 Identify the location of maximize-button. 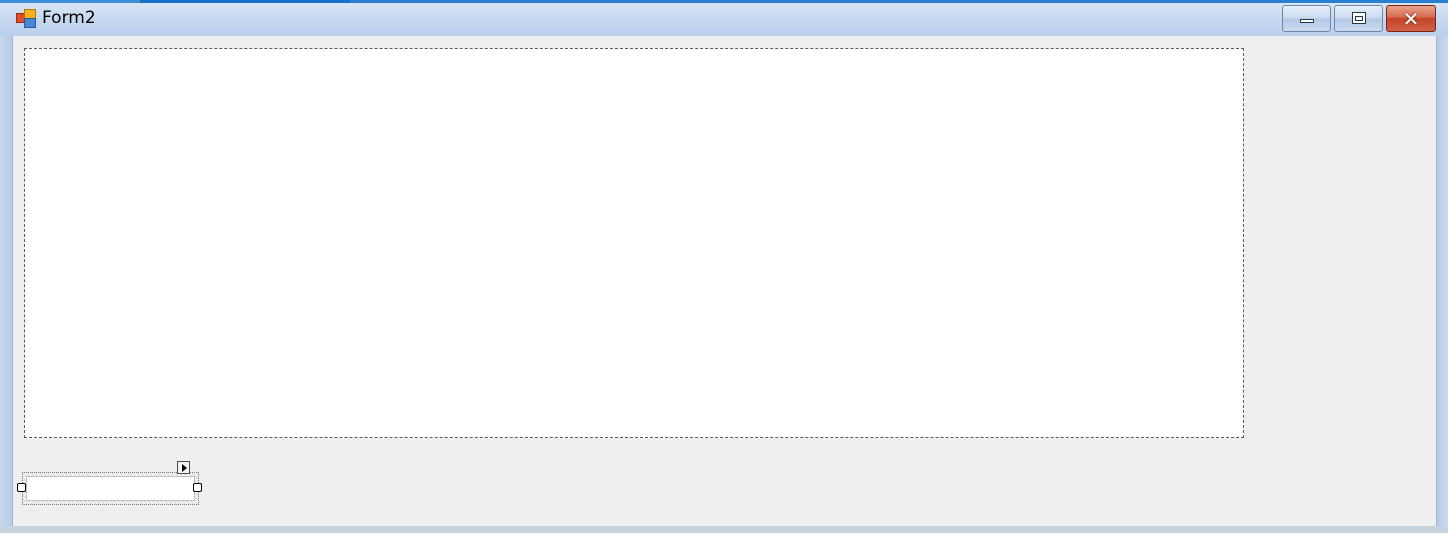
(1358, 18).